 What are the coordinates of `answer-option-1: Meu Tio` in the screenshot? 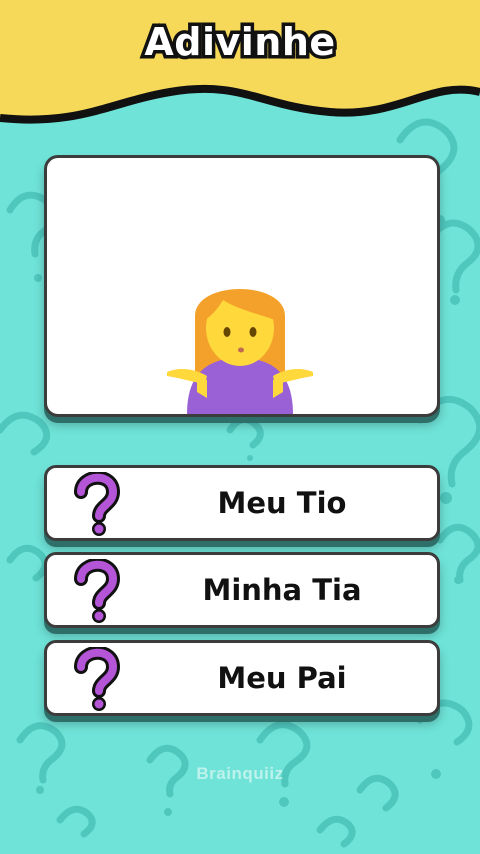 It's located at (242, 503).